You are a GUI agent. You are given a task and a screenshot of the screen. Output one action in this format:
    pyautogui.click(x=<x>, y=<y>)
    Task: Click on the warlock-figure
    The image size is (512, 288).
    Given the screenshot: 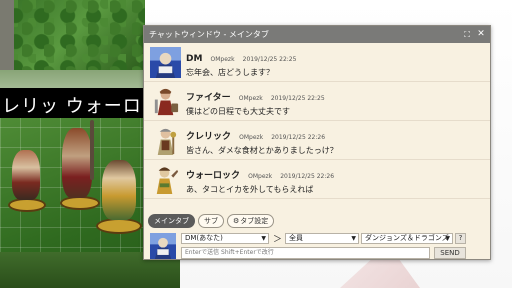 What is the action you would take?
    pyautogui.click(x=119, y=190)
    